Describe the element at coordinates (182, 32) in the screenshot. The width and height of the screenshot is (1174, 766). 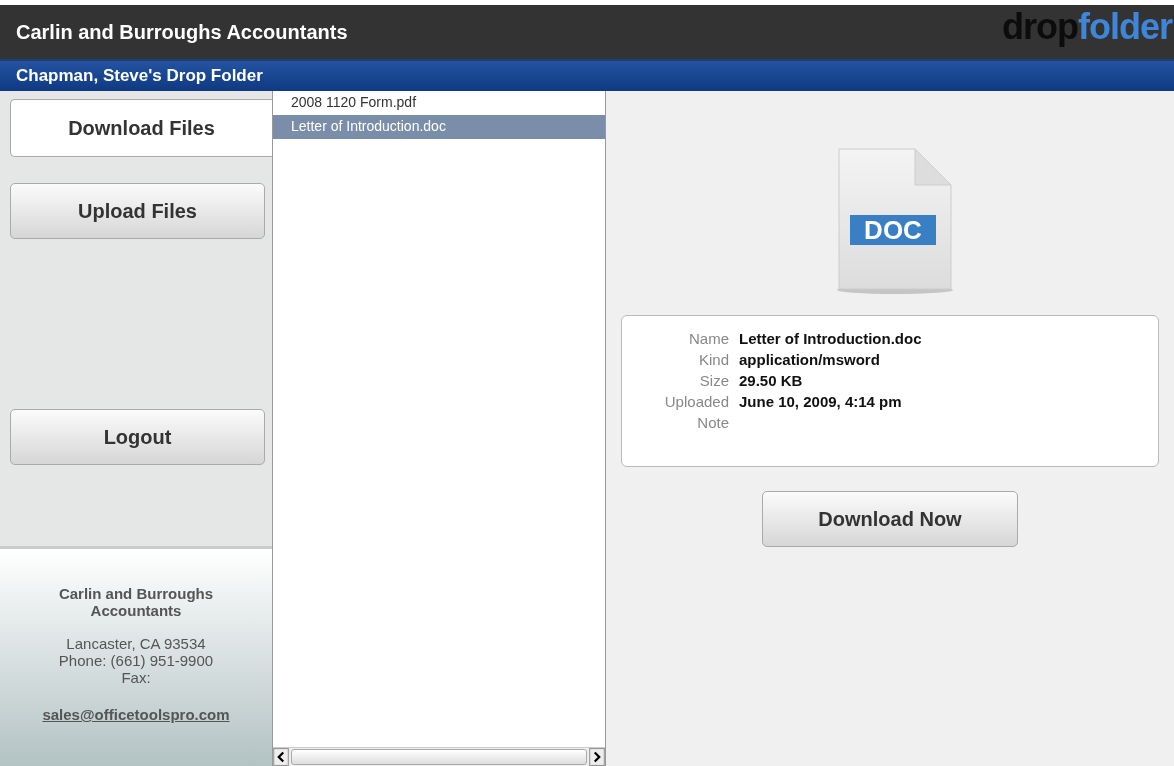
I see `company-title: Carlin and Burroughs Accountants` at that location.